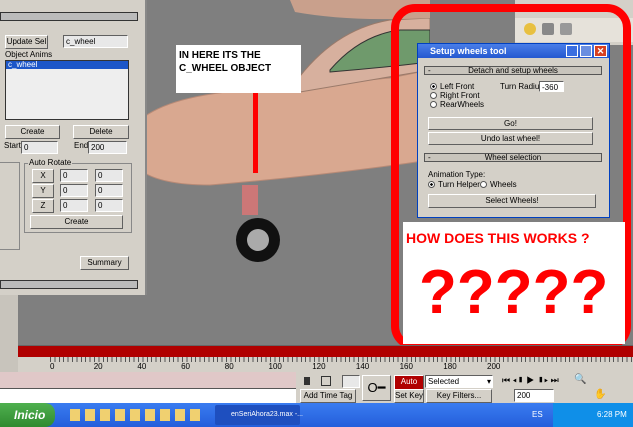 This screenshot has width=633, height=427. I want to click on start-button: Inicio, so click(27, 415).